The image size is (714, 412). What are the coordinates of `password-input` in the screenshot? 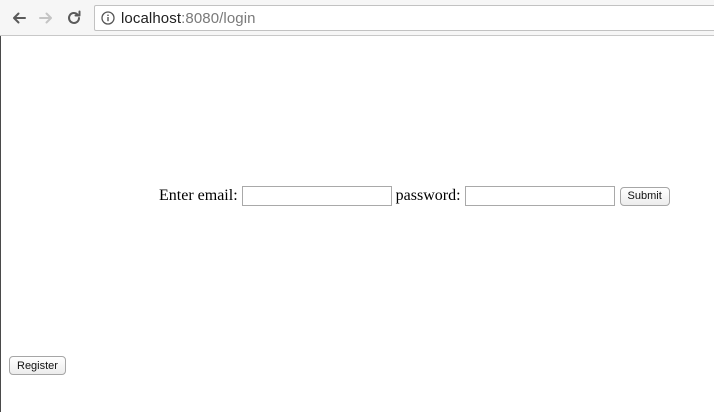 It's located at (539, 196).